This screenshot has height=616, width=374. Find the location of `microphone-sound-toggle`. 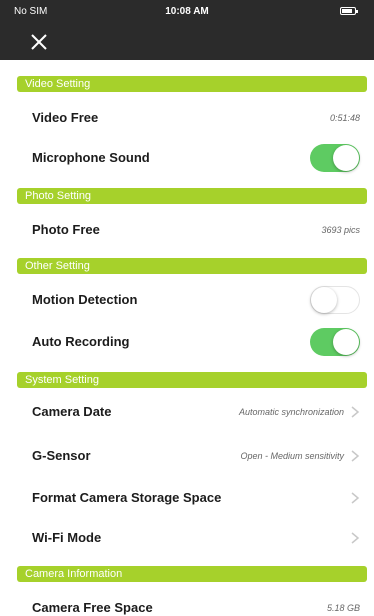

microphone-sound-toggle is located at coordinates (335, 158).